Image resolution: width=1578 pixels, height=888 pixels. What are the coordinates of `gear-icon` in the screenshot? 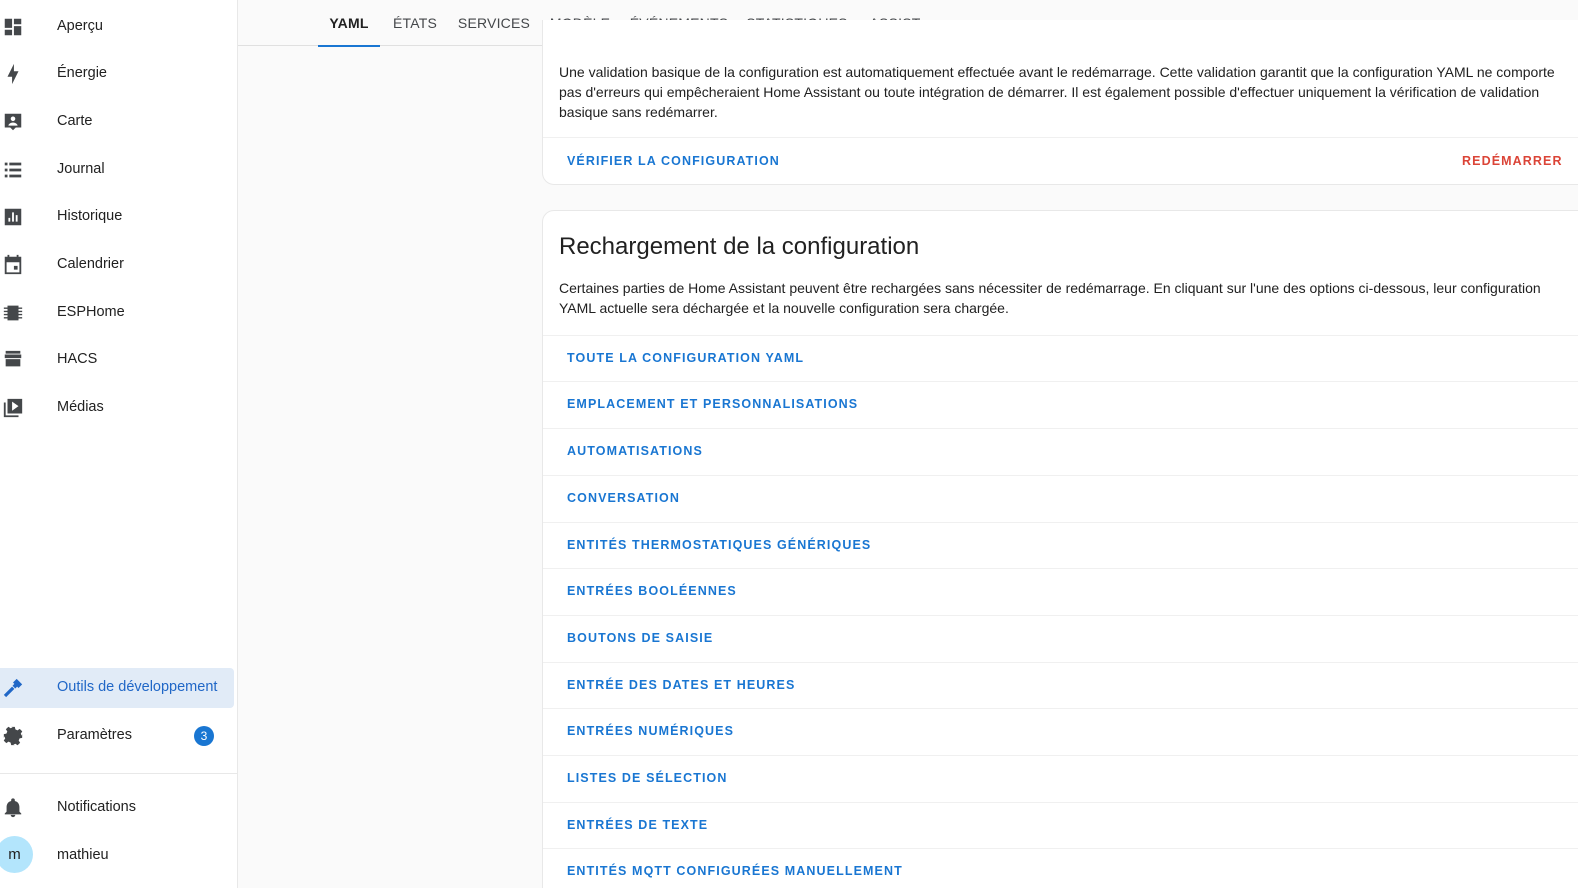 It's located at (13, 736).